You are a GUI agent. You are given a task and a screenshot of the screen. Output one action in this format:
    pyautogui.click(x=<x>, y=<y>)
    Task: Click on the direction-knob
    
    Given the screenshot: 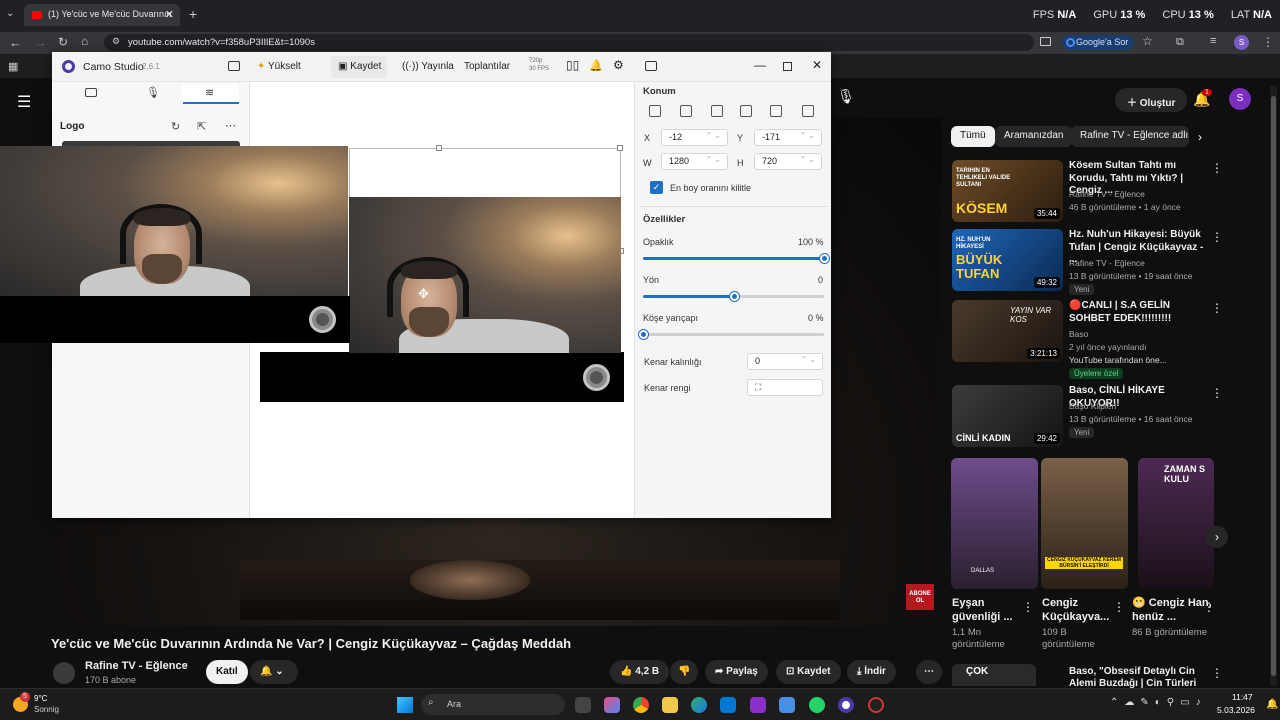 What is the action you would take?
    pyautogui.click(x=734, y=296)
    